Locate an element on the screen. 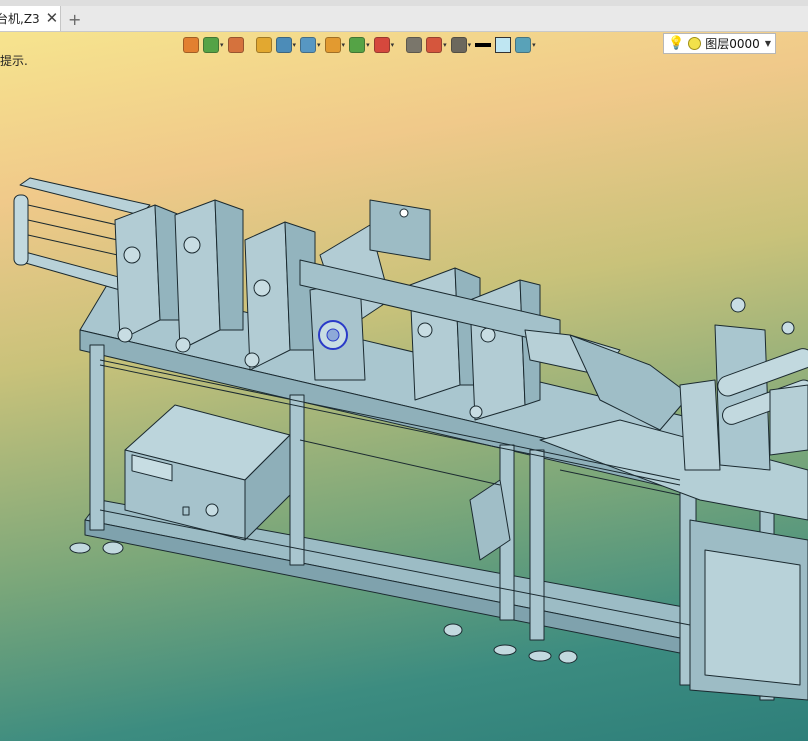 Image resolution: width=808 pixels, height=741 pixels. layer-state-icon is located at coordinates (695, 43).